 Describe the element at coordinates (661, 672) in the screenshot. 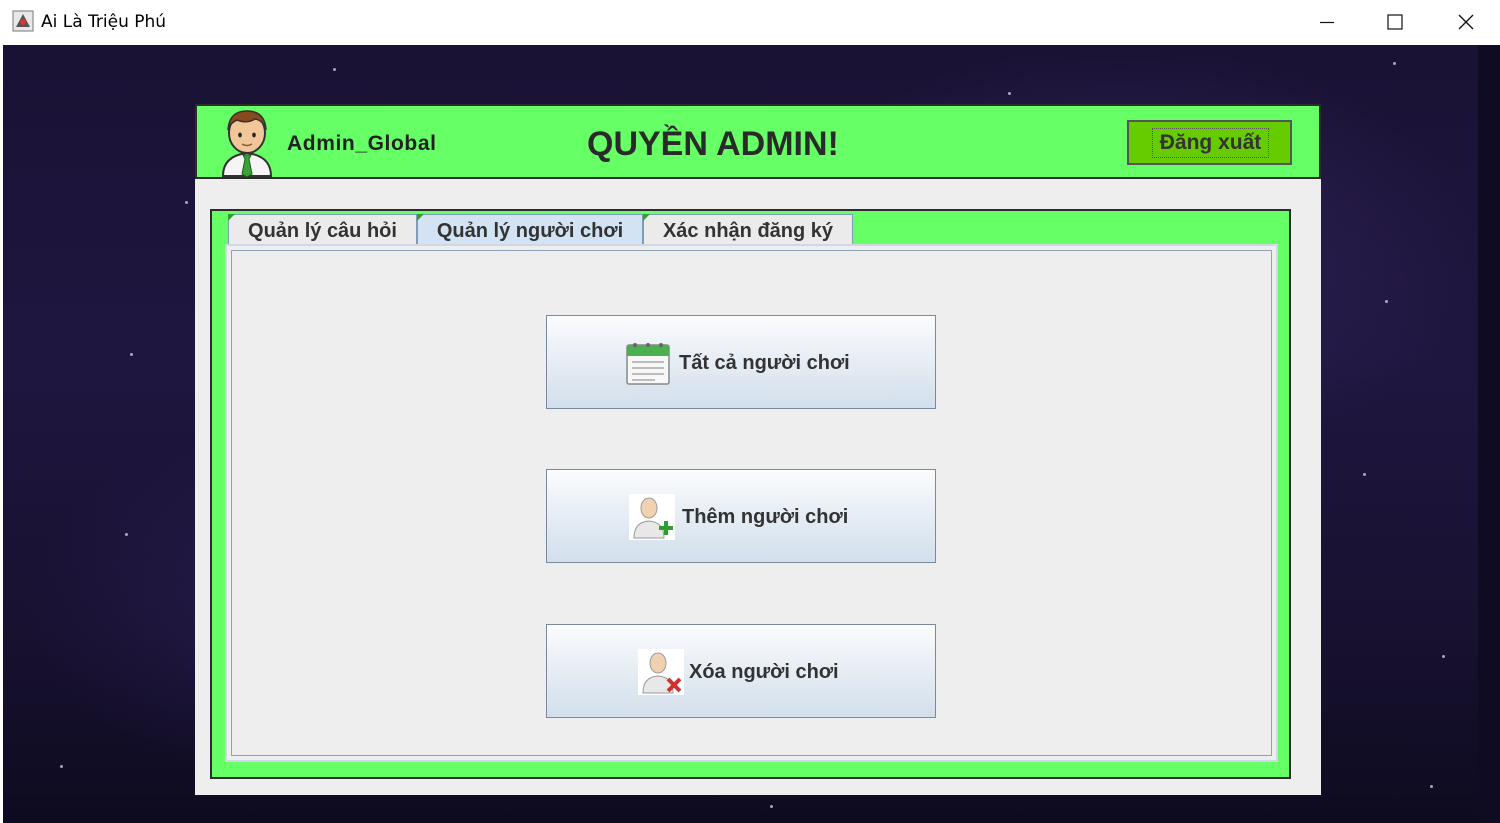

I see `user-delete-icon` at that location.